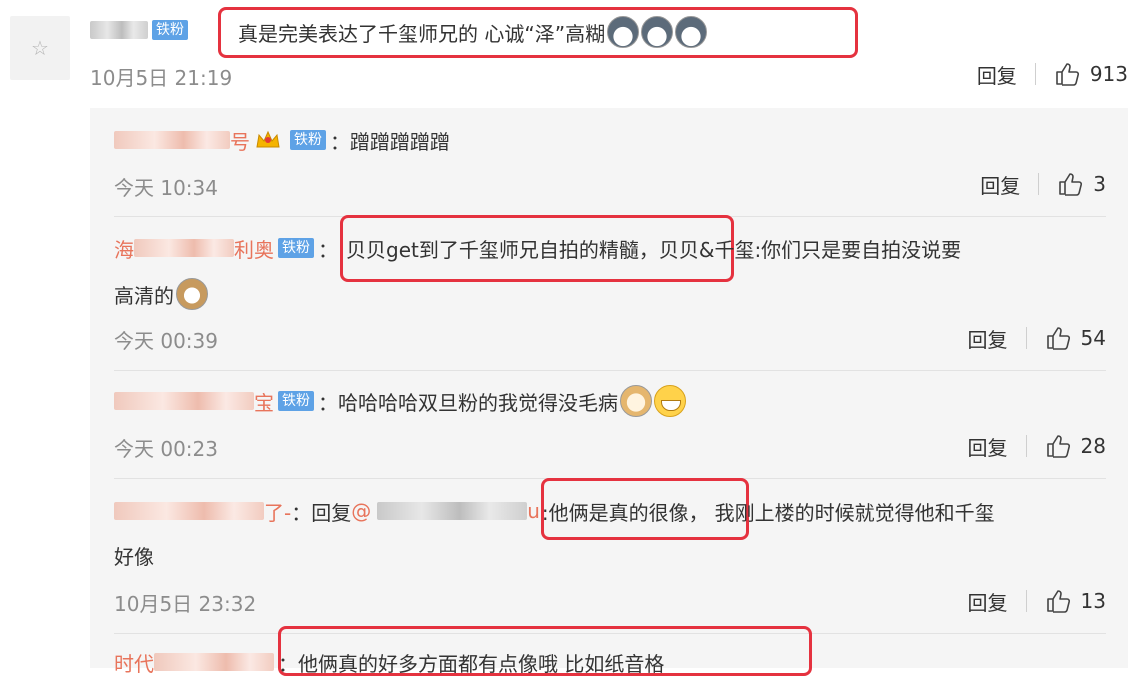 This screenshot has height=678, width=1128. Describe the element at coordinates (264, 401) in the screenshot. I see `username-suffix: 宝` at that location.